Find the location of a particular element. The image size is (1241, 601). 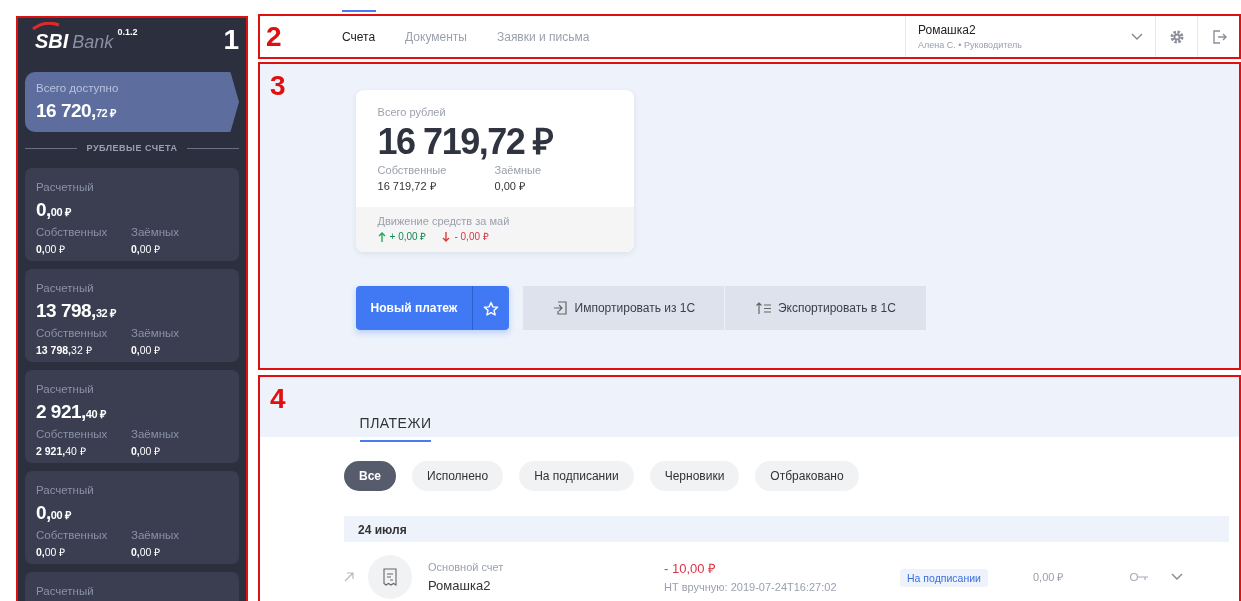

logout-icon is located at coordinates (1218, 36).